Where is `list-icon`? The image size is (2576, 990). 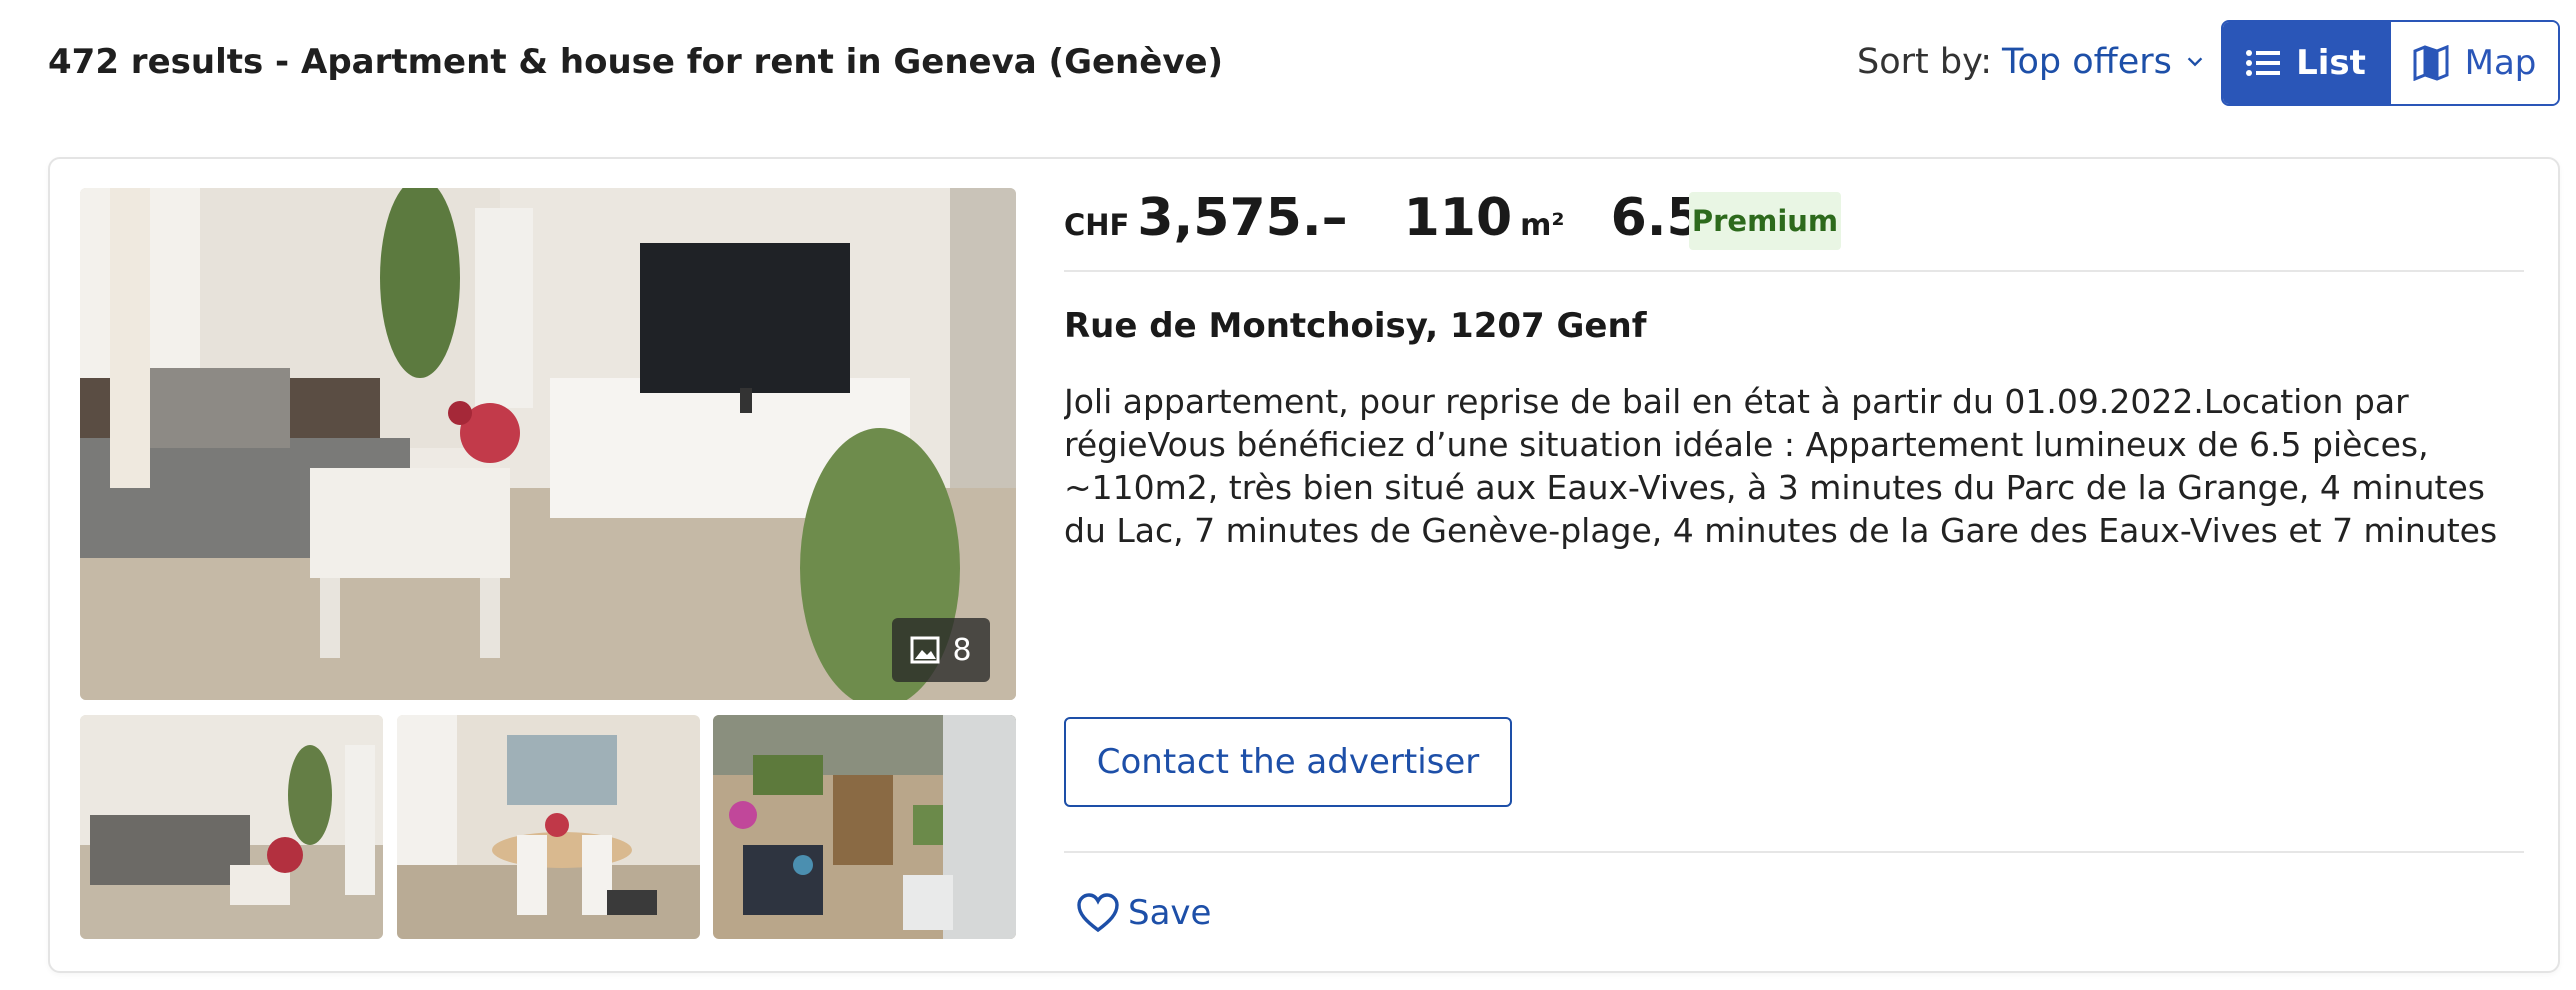
list-icon is located at coordinates (2263, 63).